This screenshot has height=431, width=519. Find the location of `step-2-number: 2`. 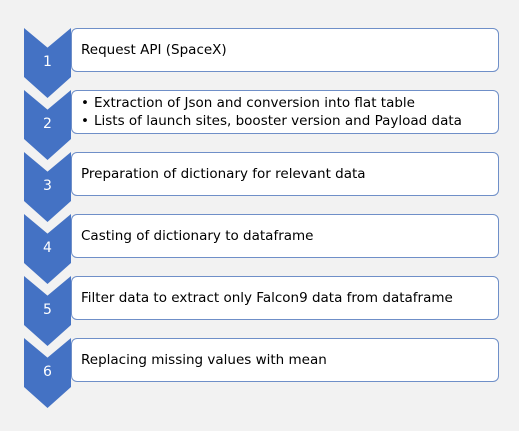

step-2-number: 2 is located at coordinates (47, 124).